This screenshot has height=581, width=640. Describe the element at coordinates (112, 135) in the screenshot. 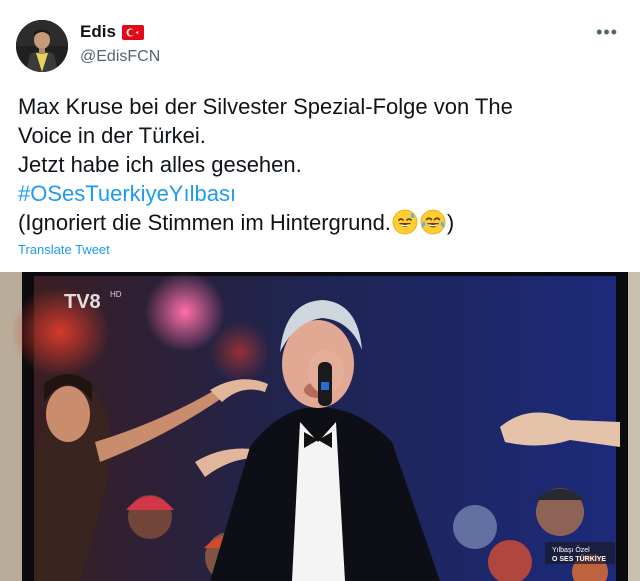

I see `tweet-line-2: Voice in der Türkei.` at that location.